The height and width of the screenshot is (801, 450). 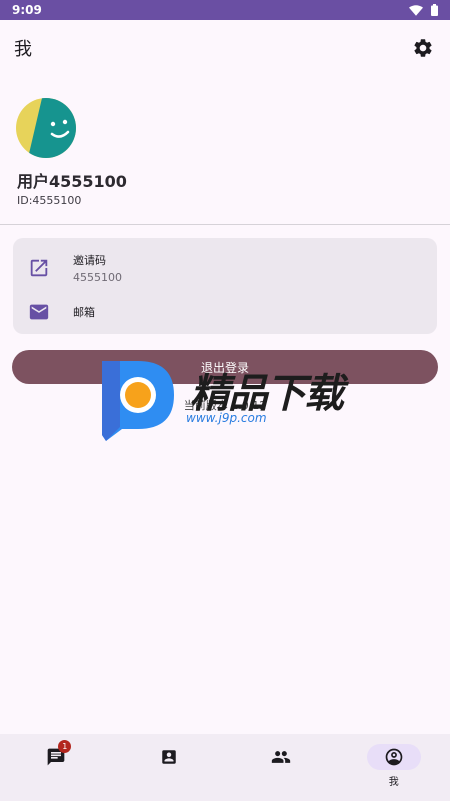 What do you see at coordinates (39, 268) in the screenshot?
I see `open-in-new-icon` at bounding box center [39, 268].